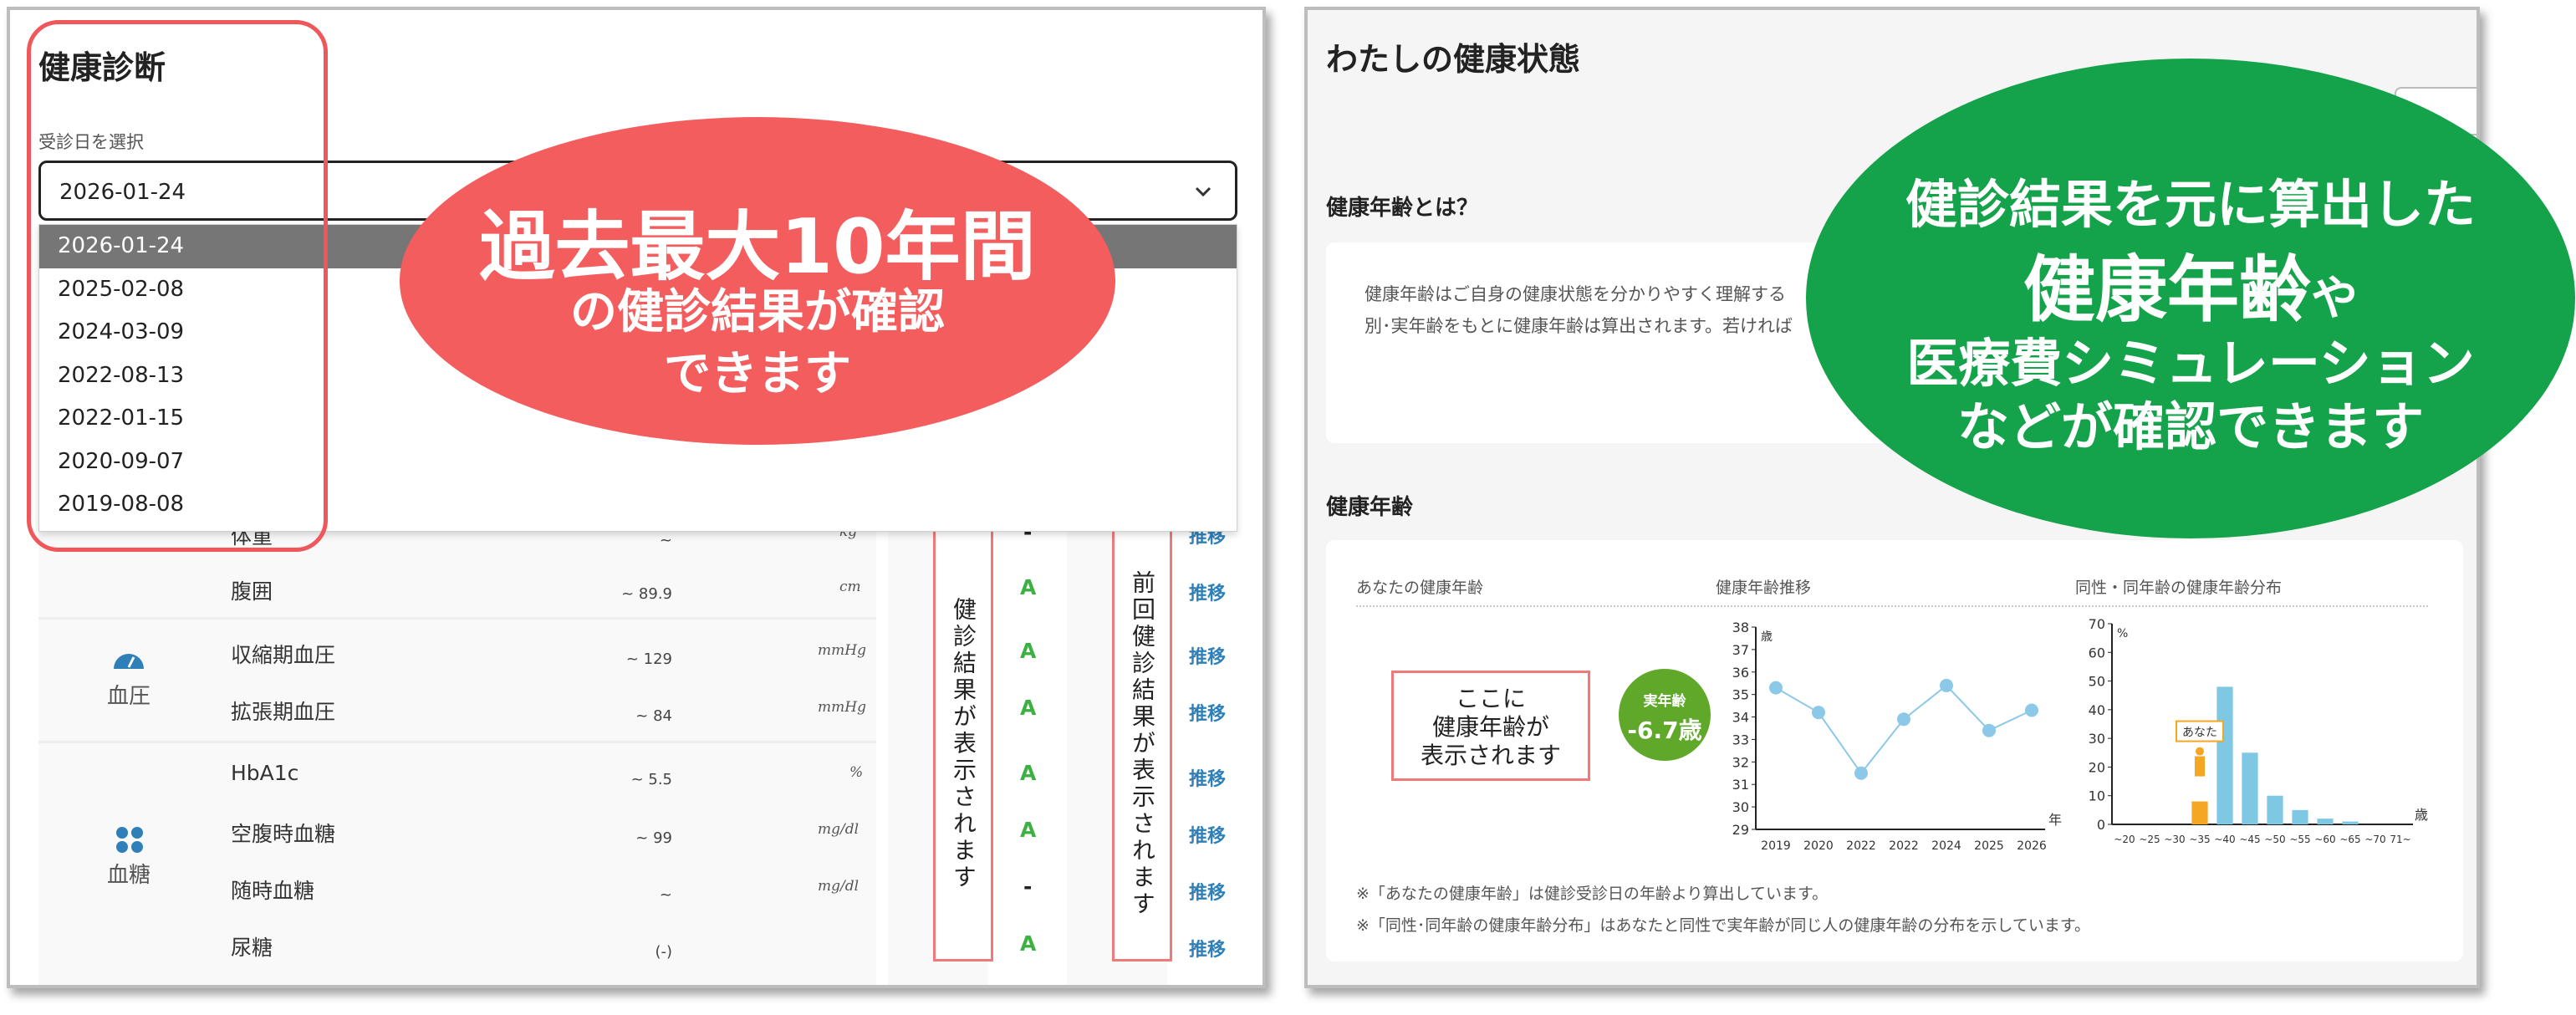  I want to click on y-tick-label: 60, so click(2097, 653).